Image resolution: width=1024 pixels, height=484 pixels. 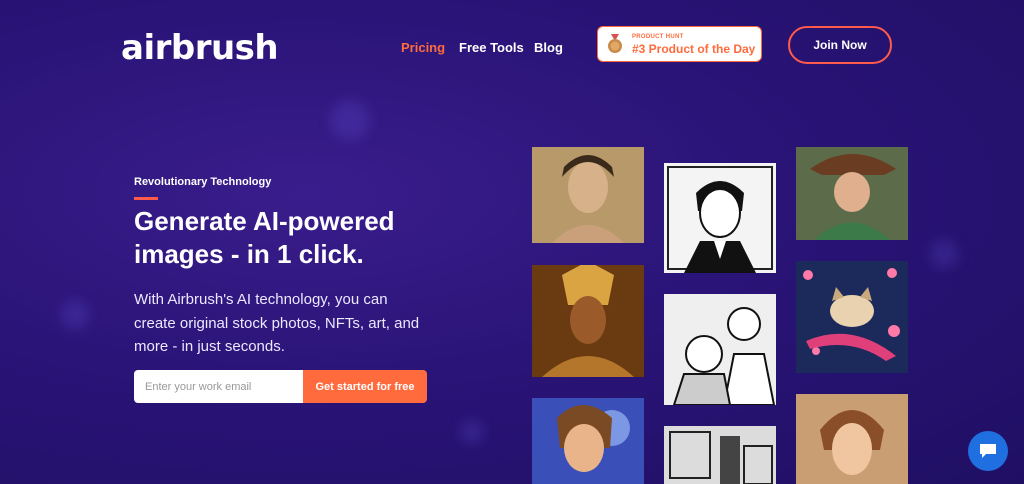 I want to click on chat-widget-button, so click(x=988, y=451).